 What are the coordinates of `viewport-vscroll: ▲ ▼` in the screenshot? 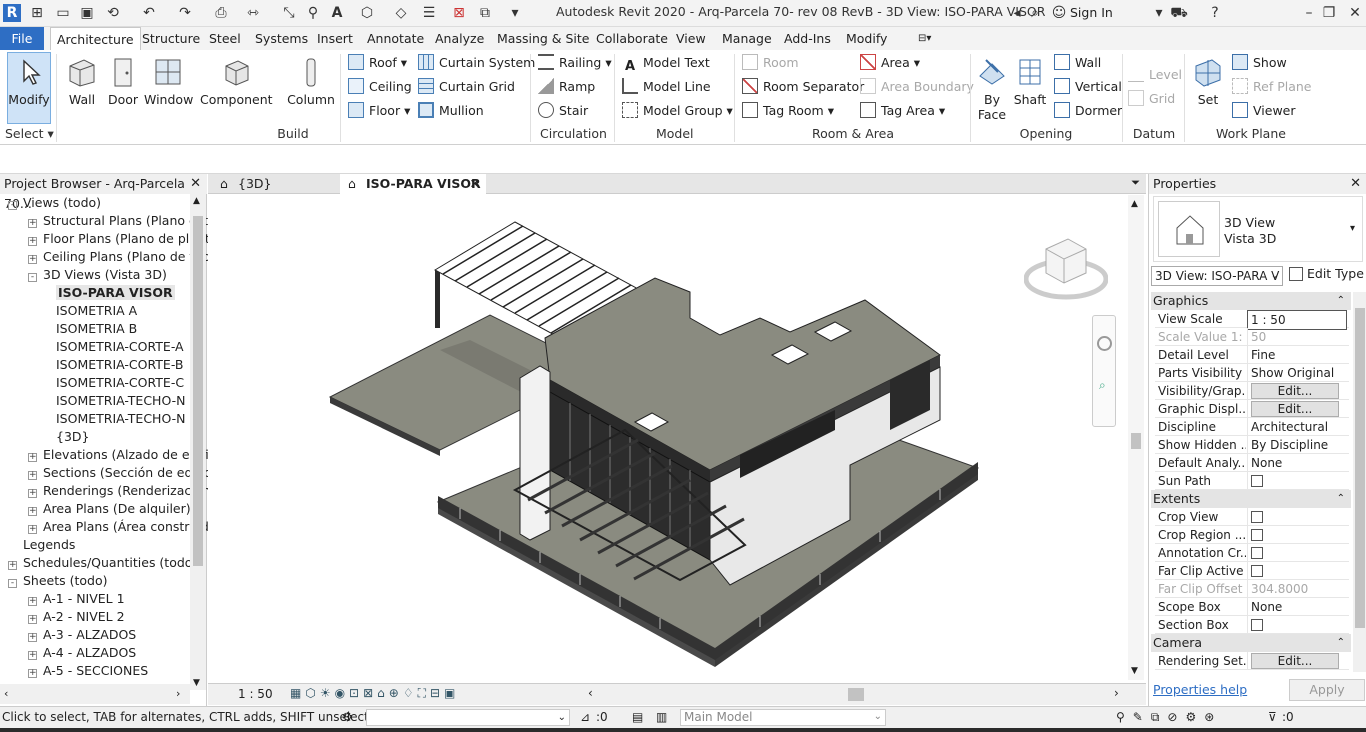 It's located at (1136, 437).